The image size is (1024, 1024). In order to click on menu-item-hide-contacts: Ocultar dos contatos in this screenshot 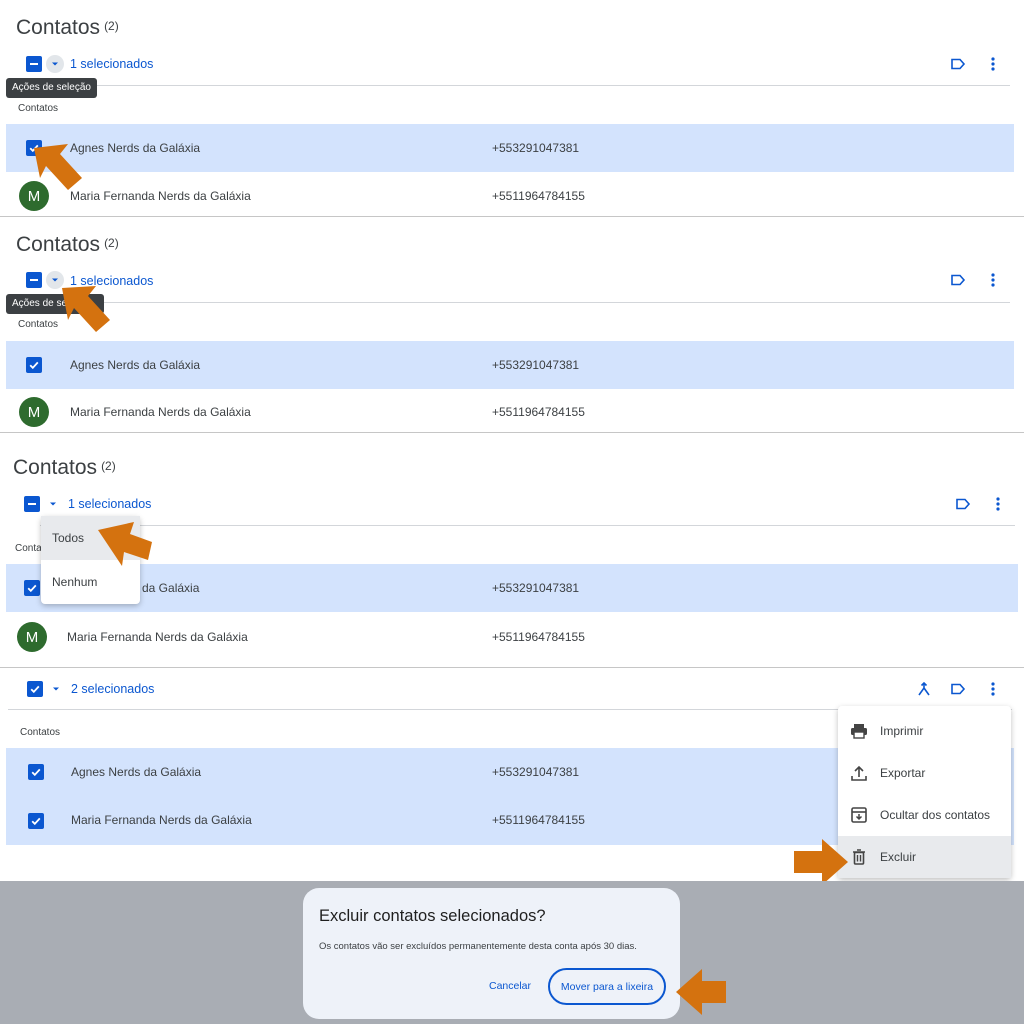, I will do `click(924, 815)`.